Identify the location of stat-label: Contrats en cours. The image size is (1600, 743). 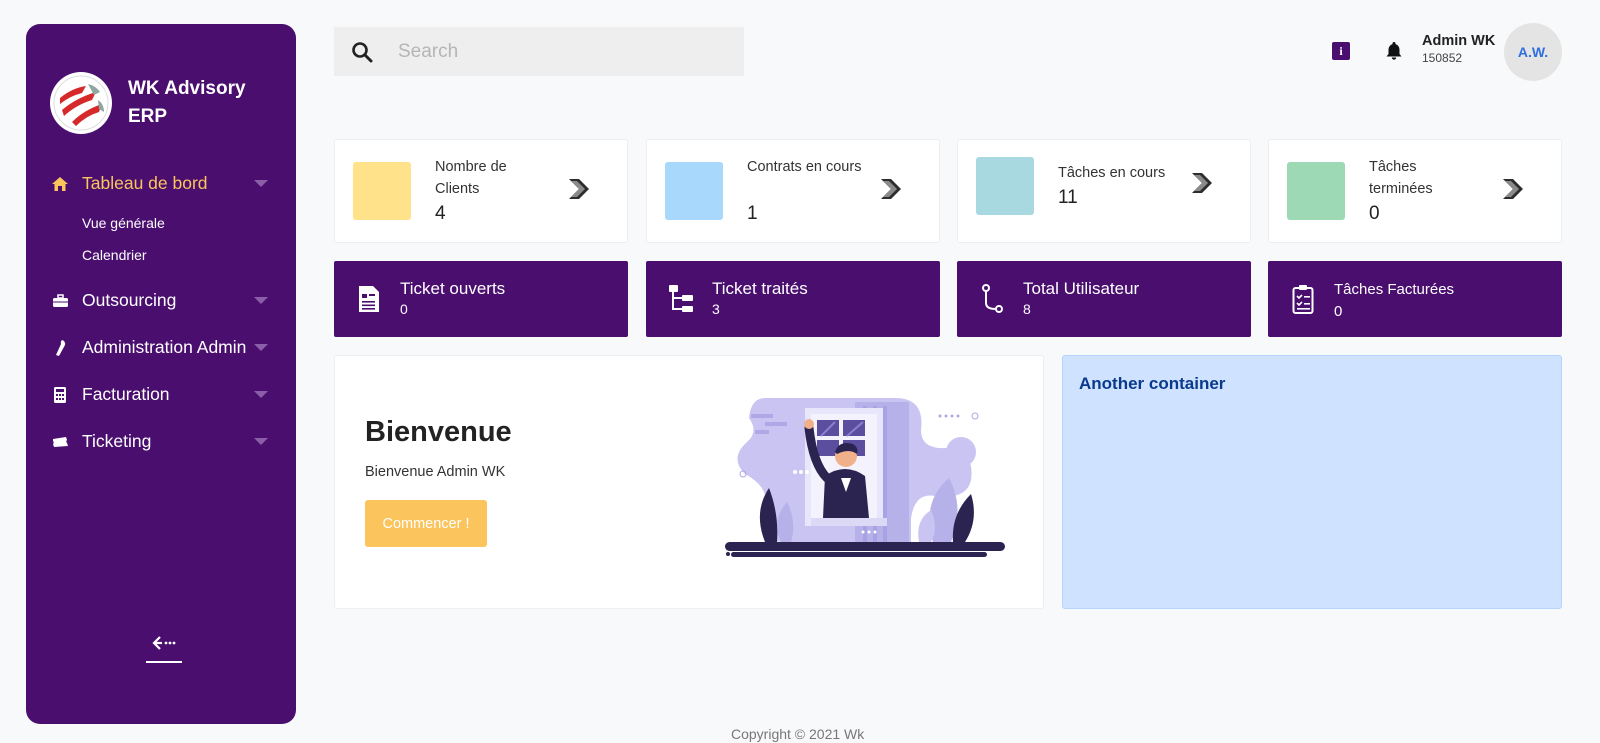
(804, 167).